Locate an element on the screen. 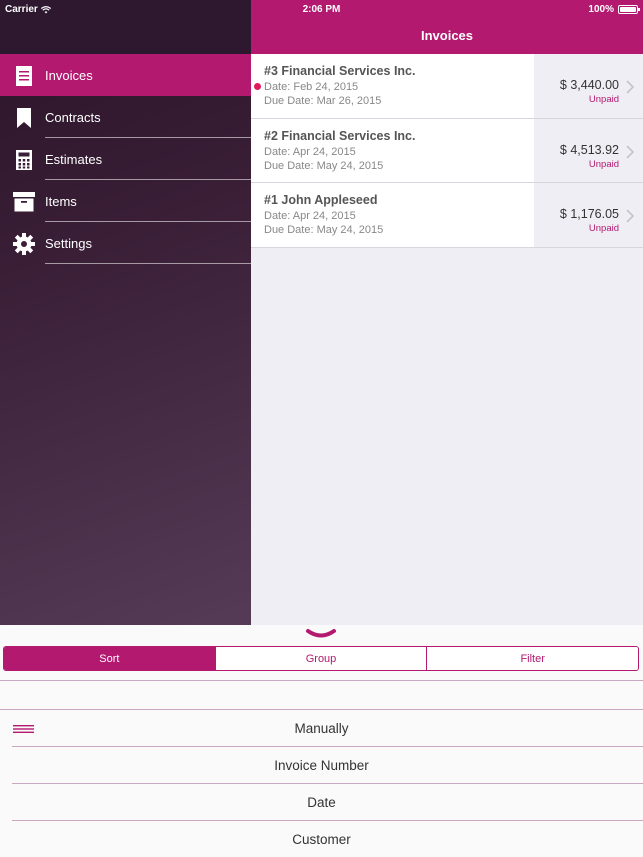 This screenshot has width=643, height=857. sidebar-item-label: Estimates is located at coordinates (74, 159).